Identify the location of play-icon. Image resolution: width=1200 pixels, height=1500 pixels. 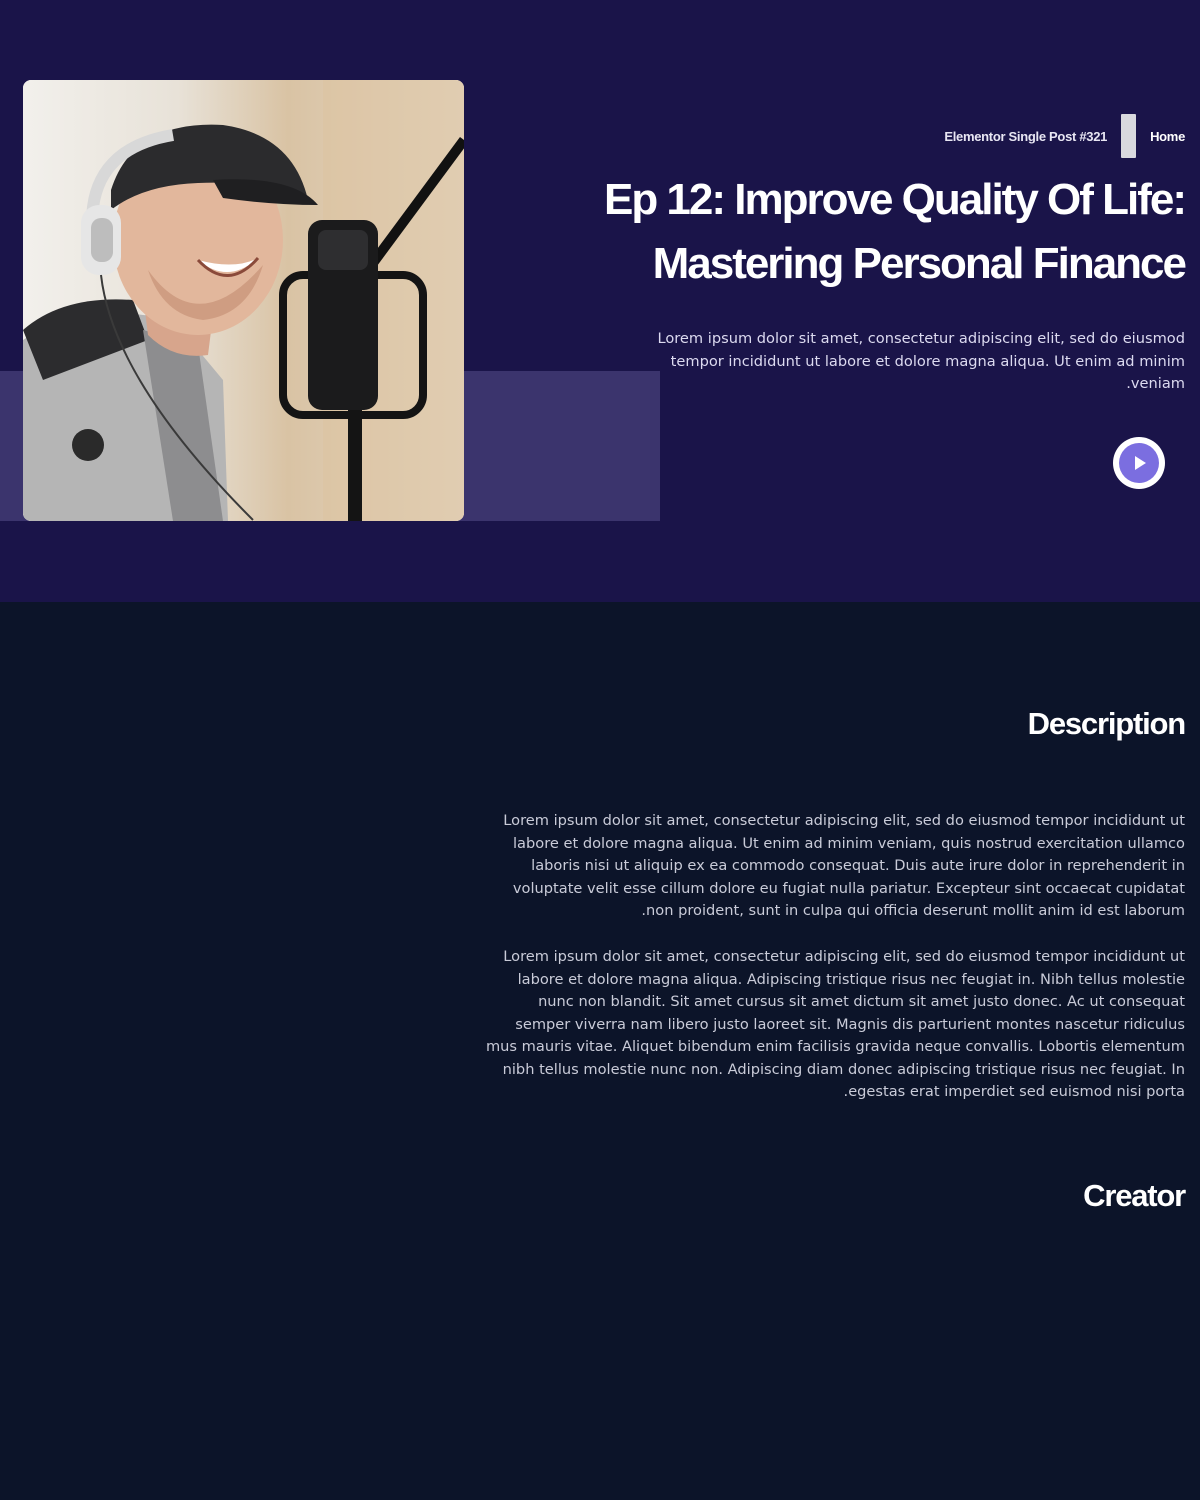
(1140, 463).